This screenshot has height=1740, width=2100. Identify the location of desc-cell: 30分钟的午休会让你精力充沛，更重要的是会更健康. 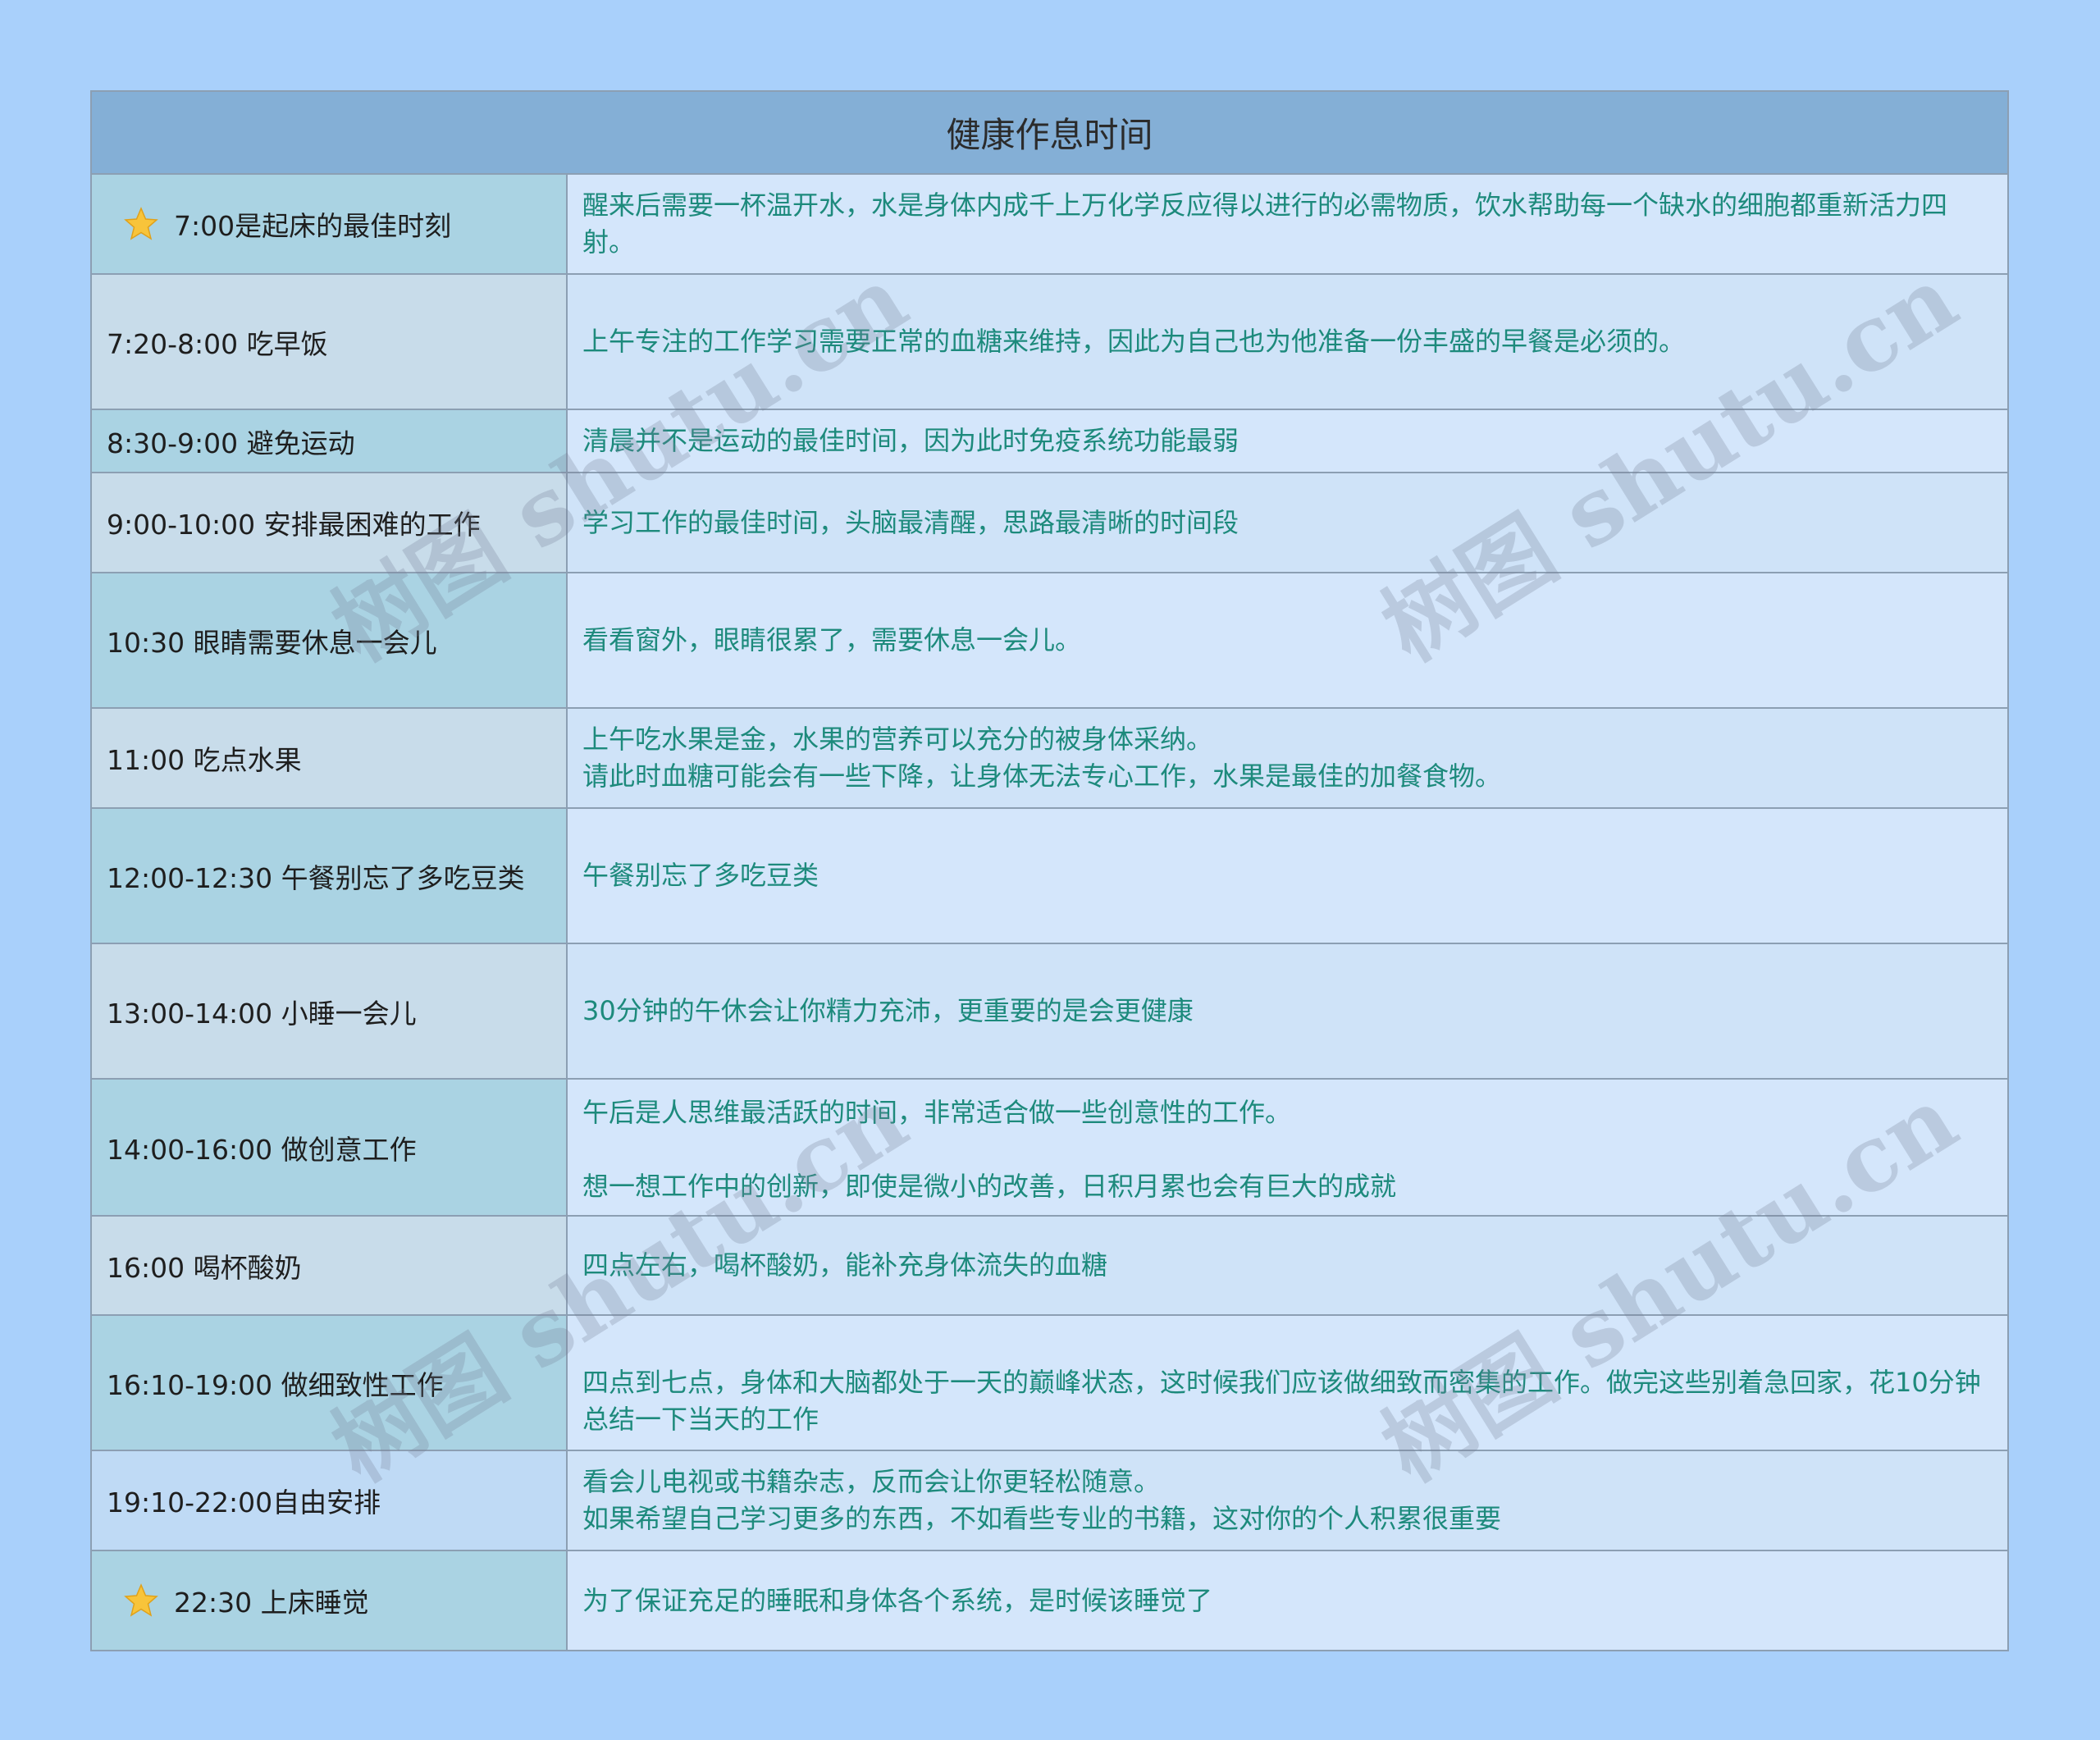
(1287, 1011).